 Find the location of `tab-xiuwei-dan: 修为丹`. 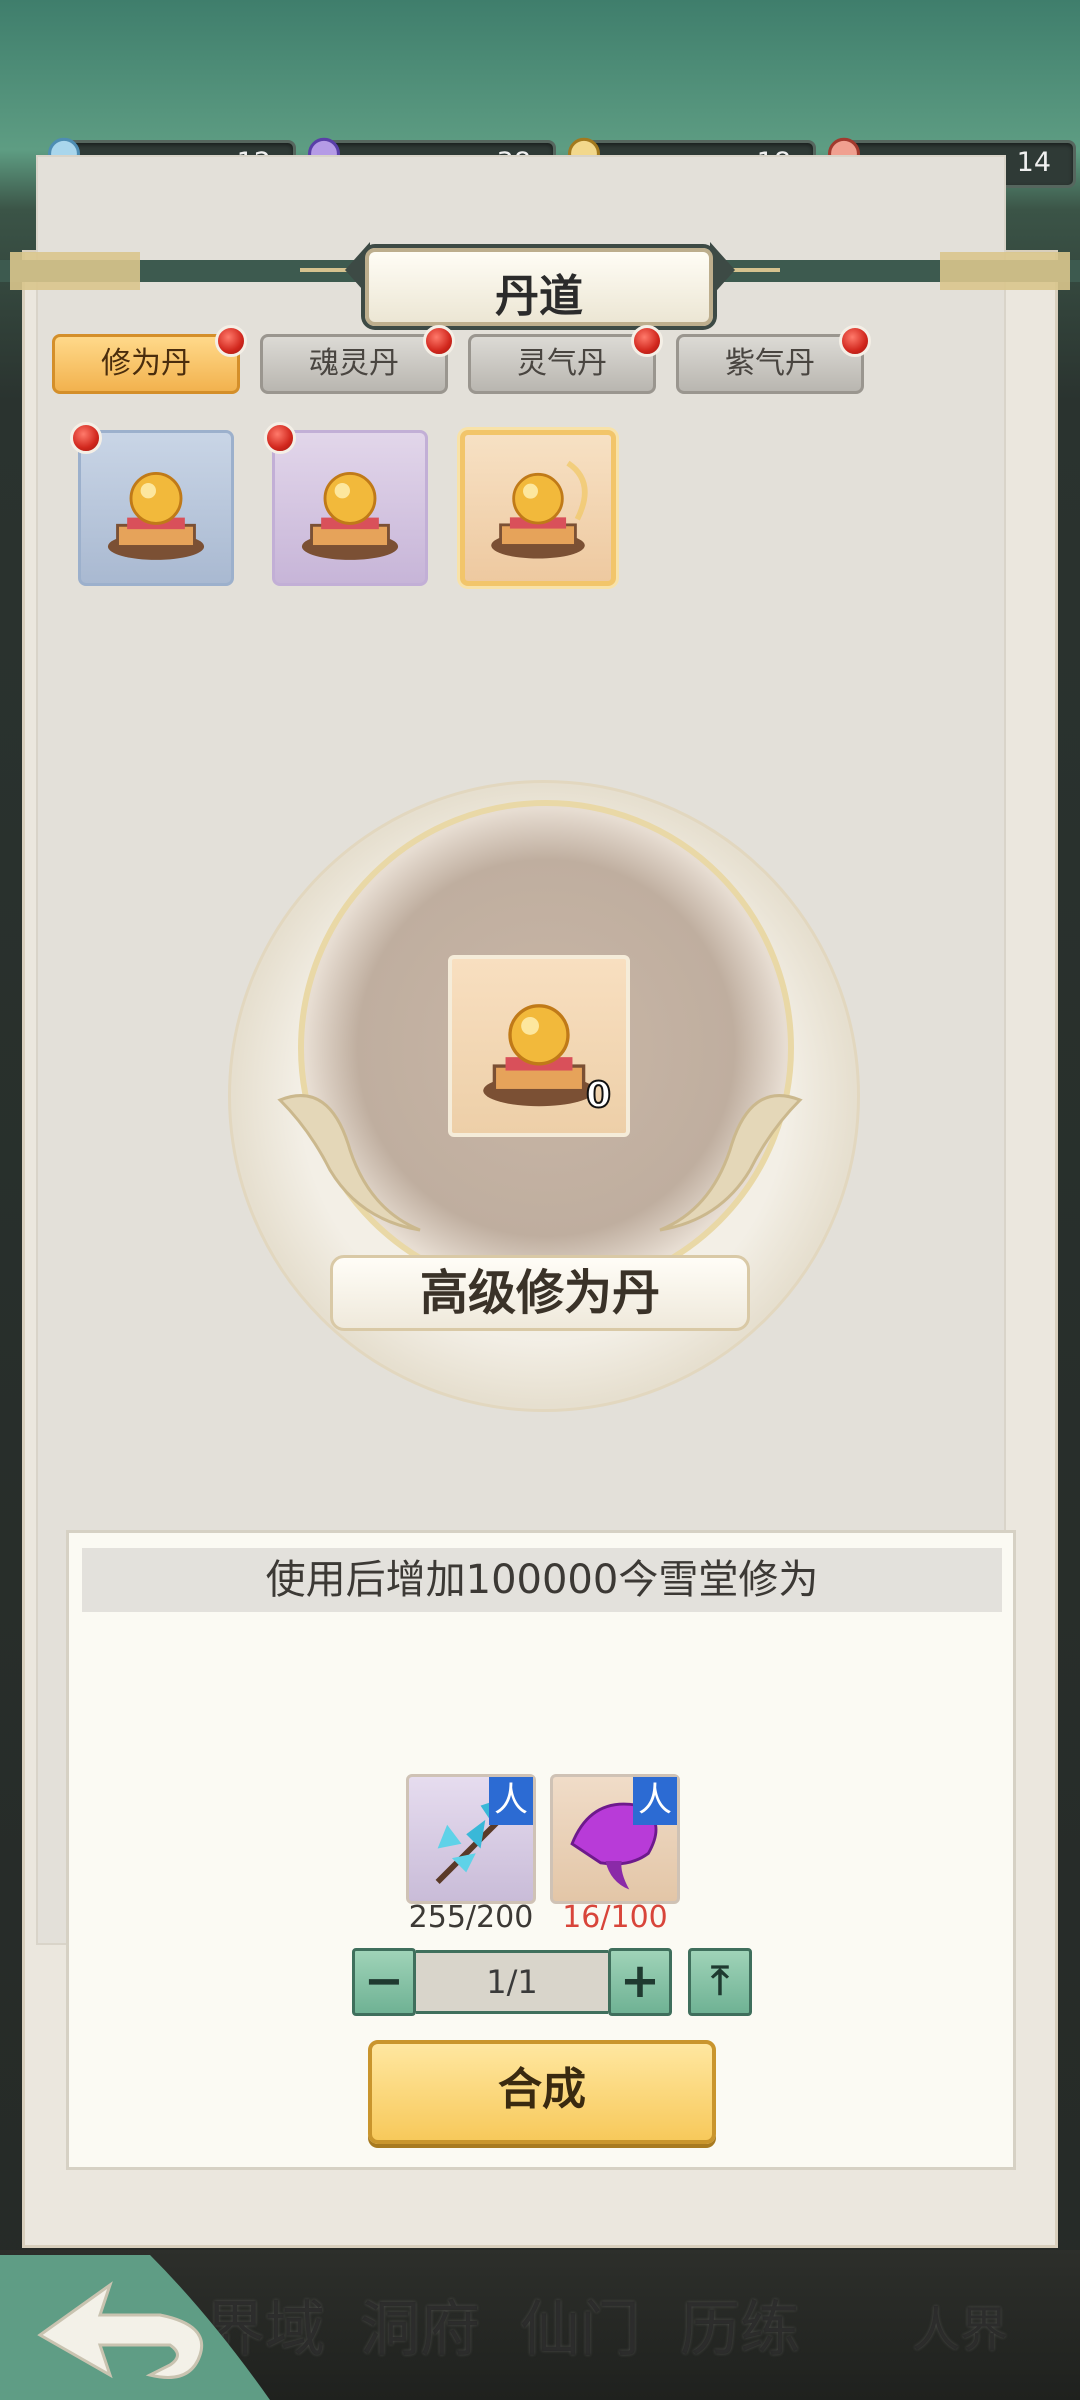

tab-xiuwei-dan: 修为丹 is located at coordinates (146, 364).